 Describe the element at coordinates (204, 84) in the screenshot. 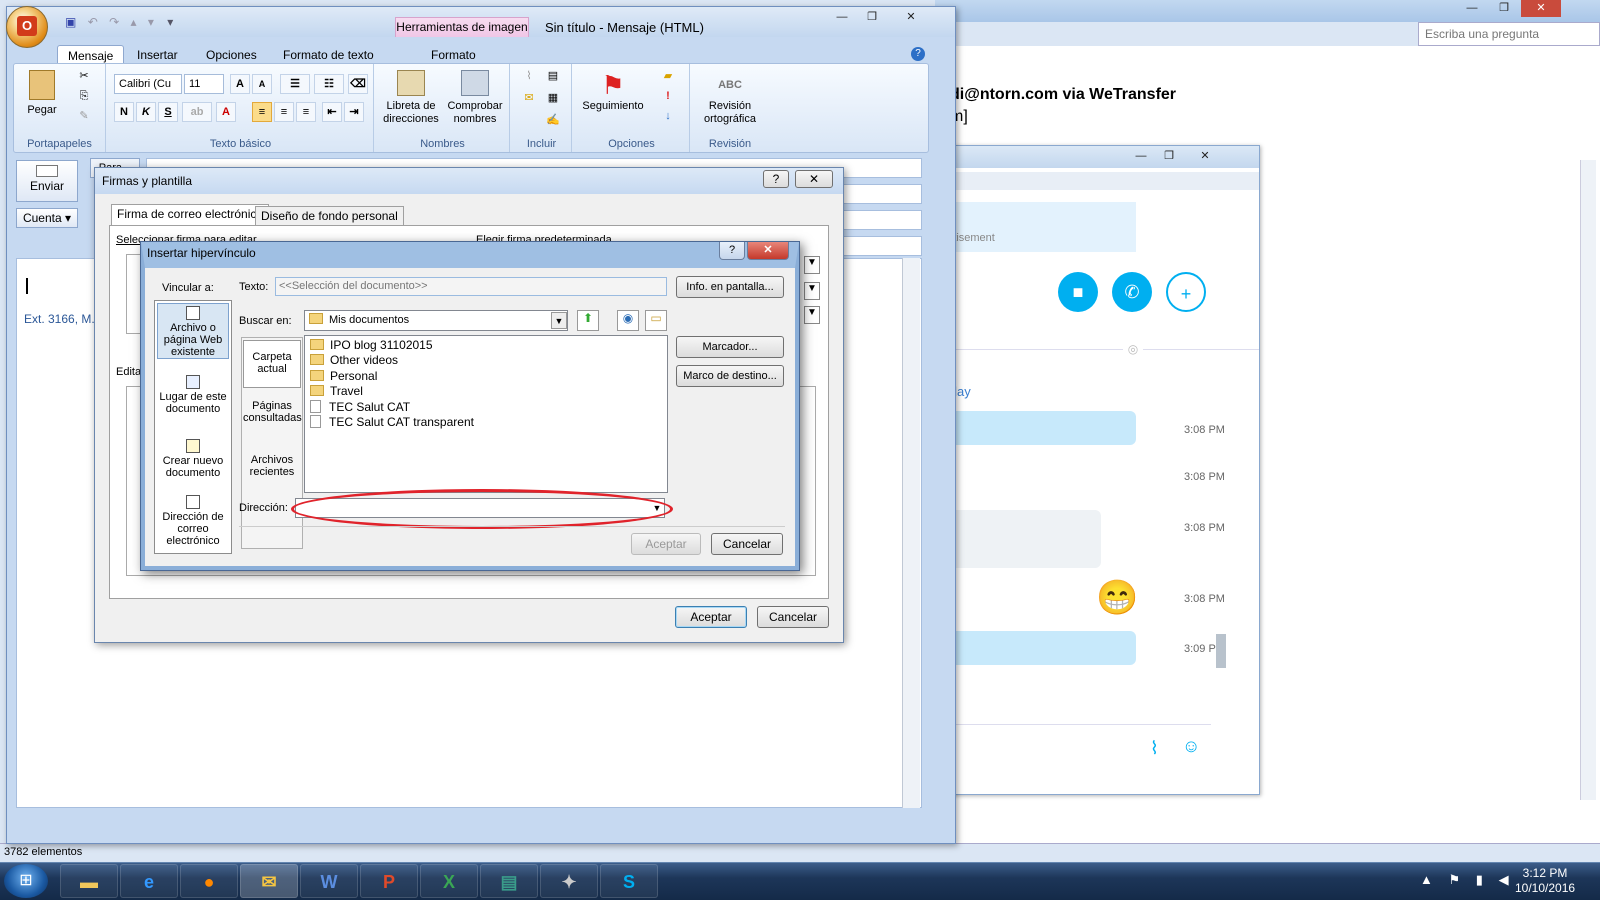

I see `font-size-select: 11` at that location.